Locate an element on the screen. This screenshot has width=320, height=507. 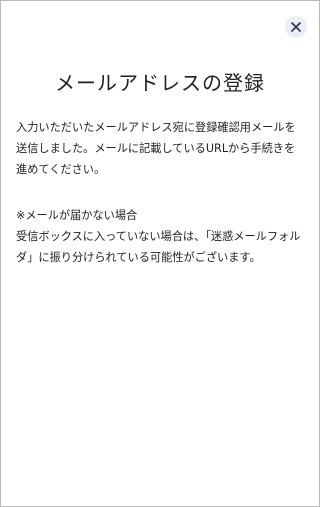
note-heading: ※メールが届かない場合 is located at coordinates (77, 215).